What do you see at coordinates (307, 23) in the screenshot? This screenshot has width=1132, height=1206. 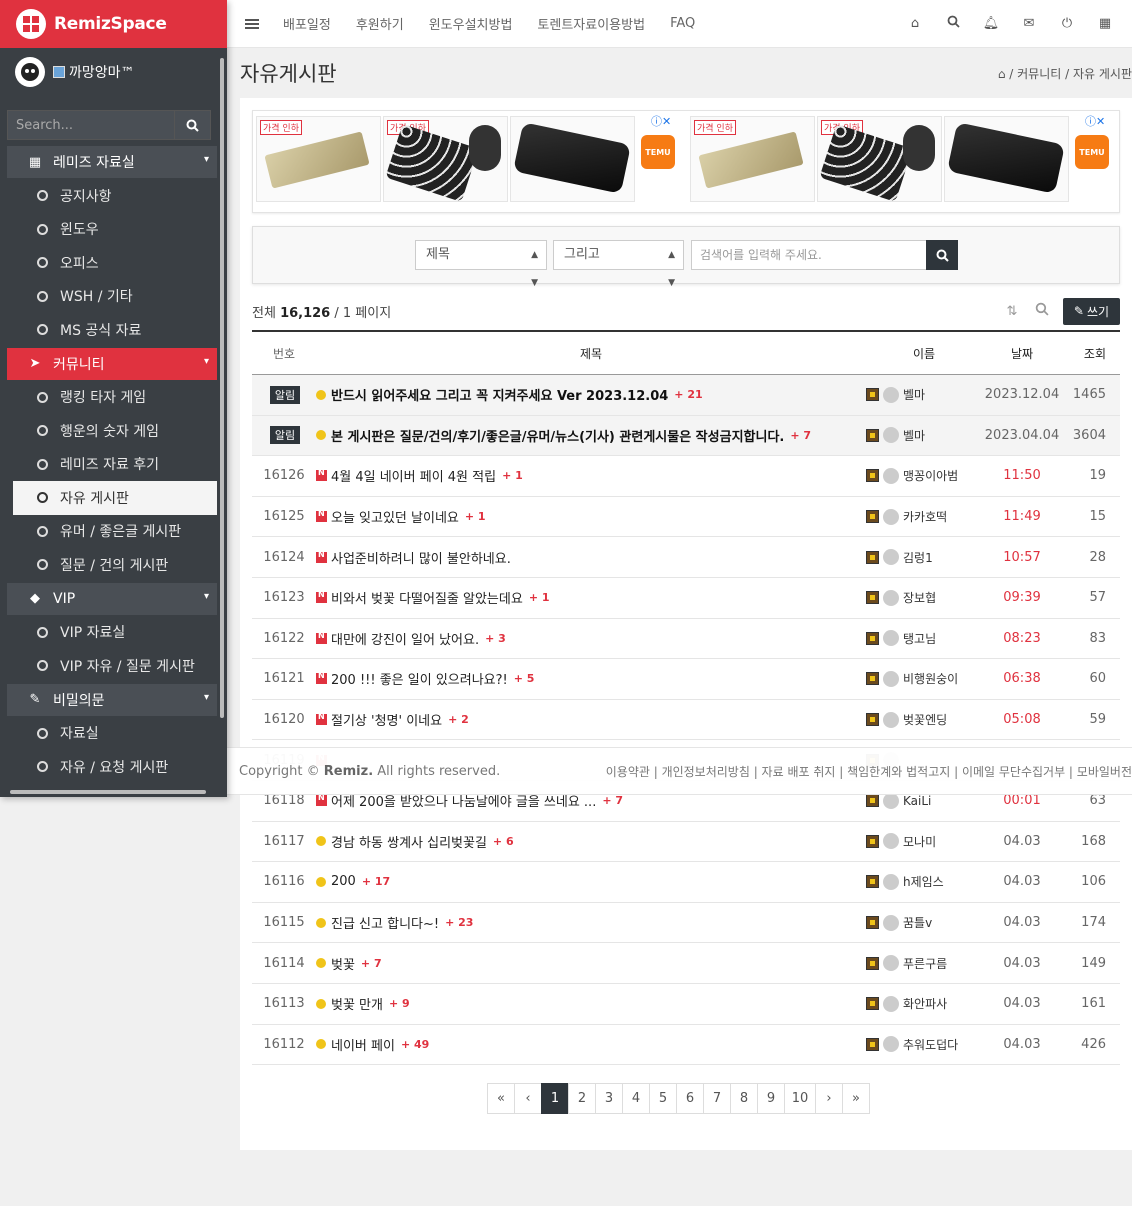 I see `nav-link-schedule: 배포일정` at bounding box center [307, 23].